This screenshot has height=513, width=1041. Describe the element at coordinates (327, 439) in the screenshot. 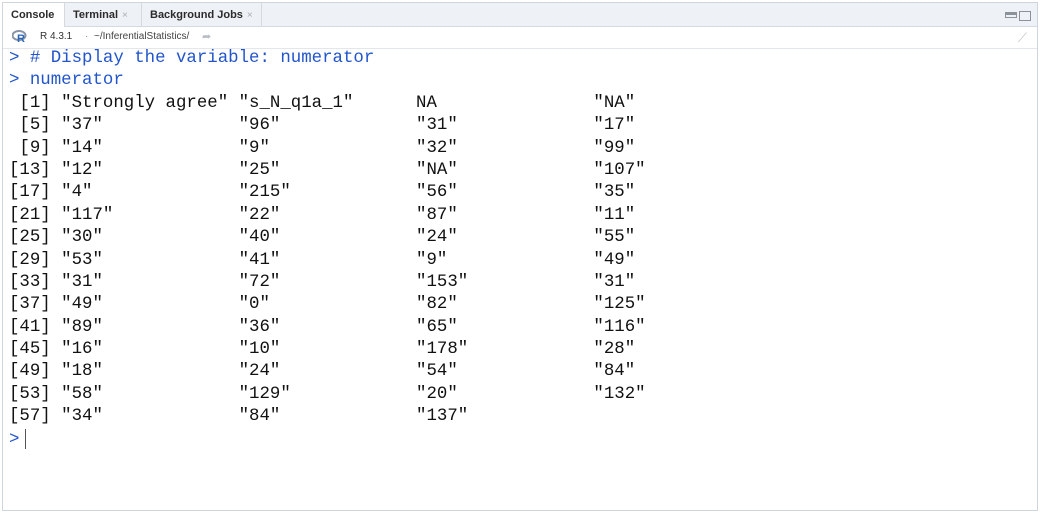

I see `input-line: >` at that location.